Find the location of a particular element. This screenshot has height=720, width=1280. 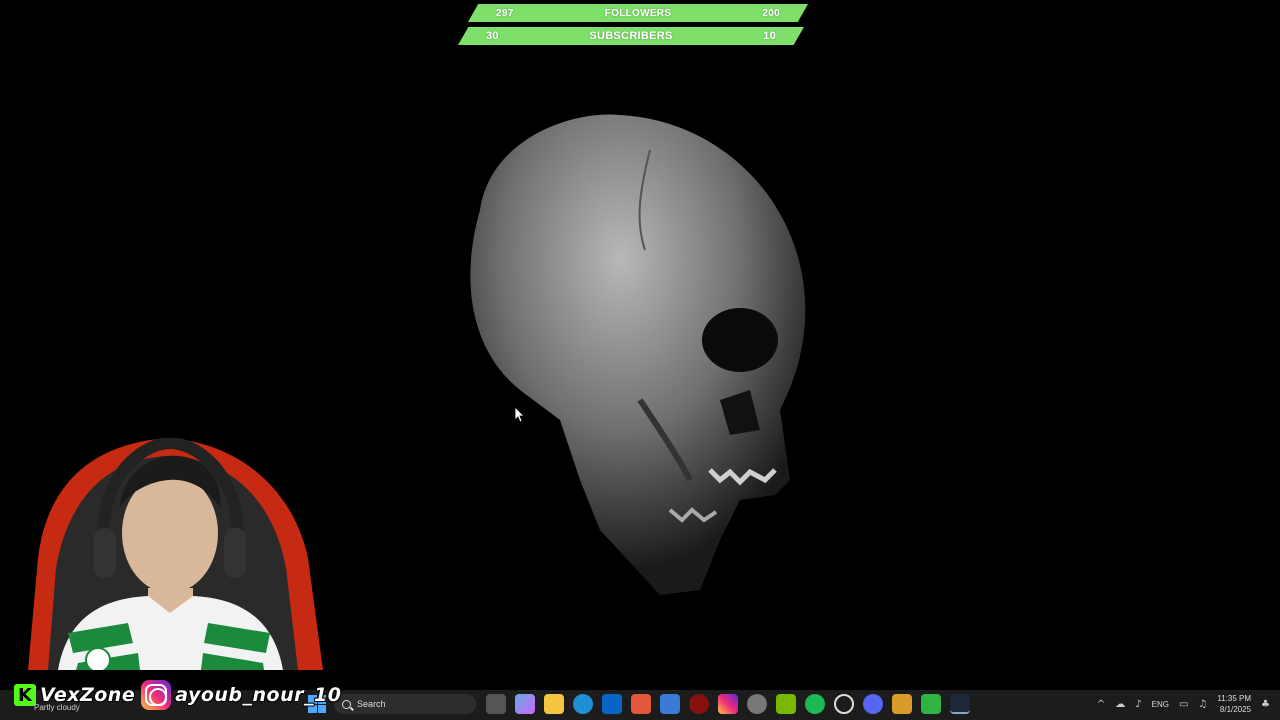

followers-current: 297 is located at coordinates (505, 13).